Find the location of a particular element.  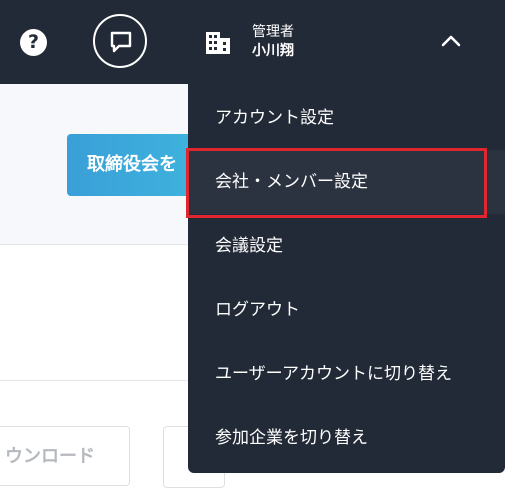

building-icon is located at coordinates (218, 43).